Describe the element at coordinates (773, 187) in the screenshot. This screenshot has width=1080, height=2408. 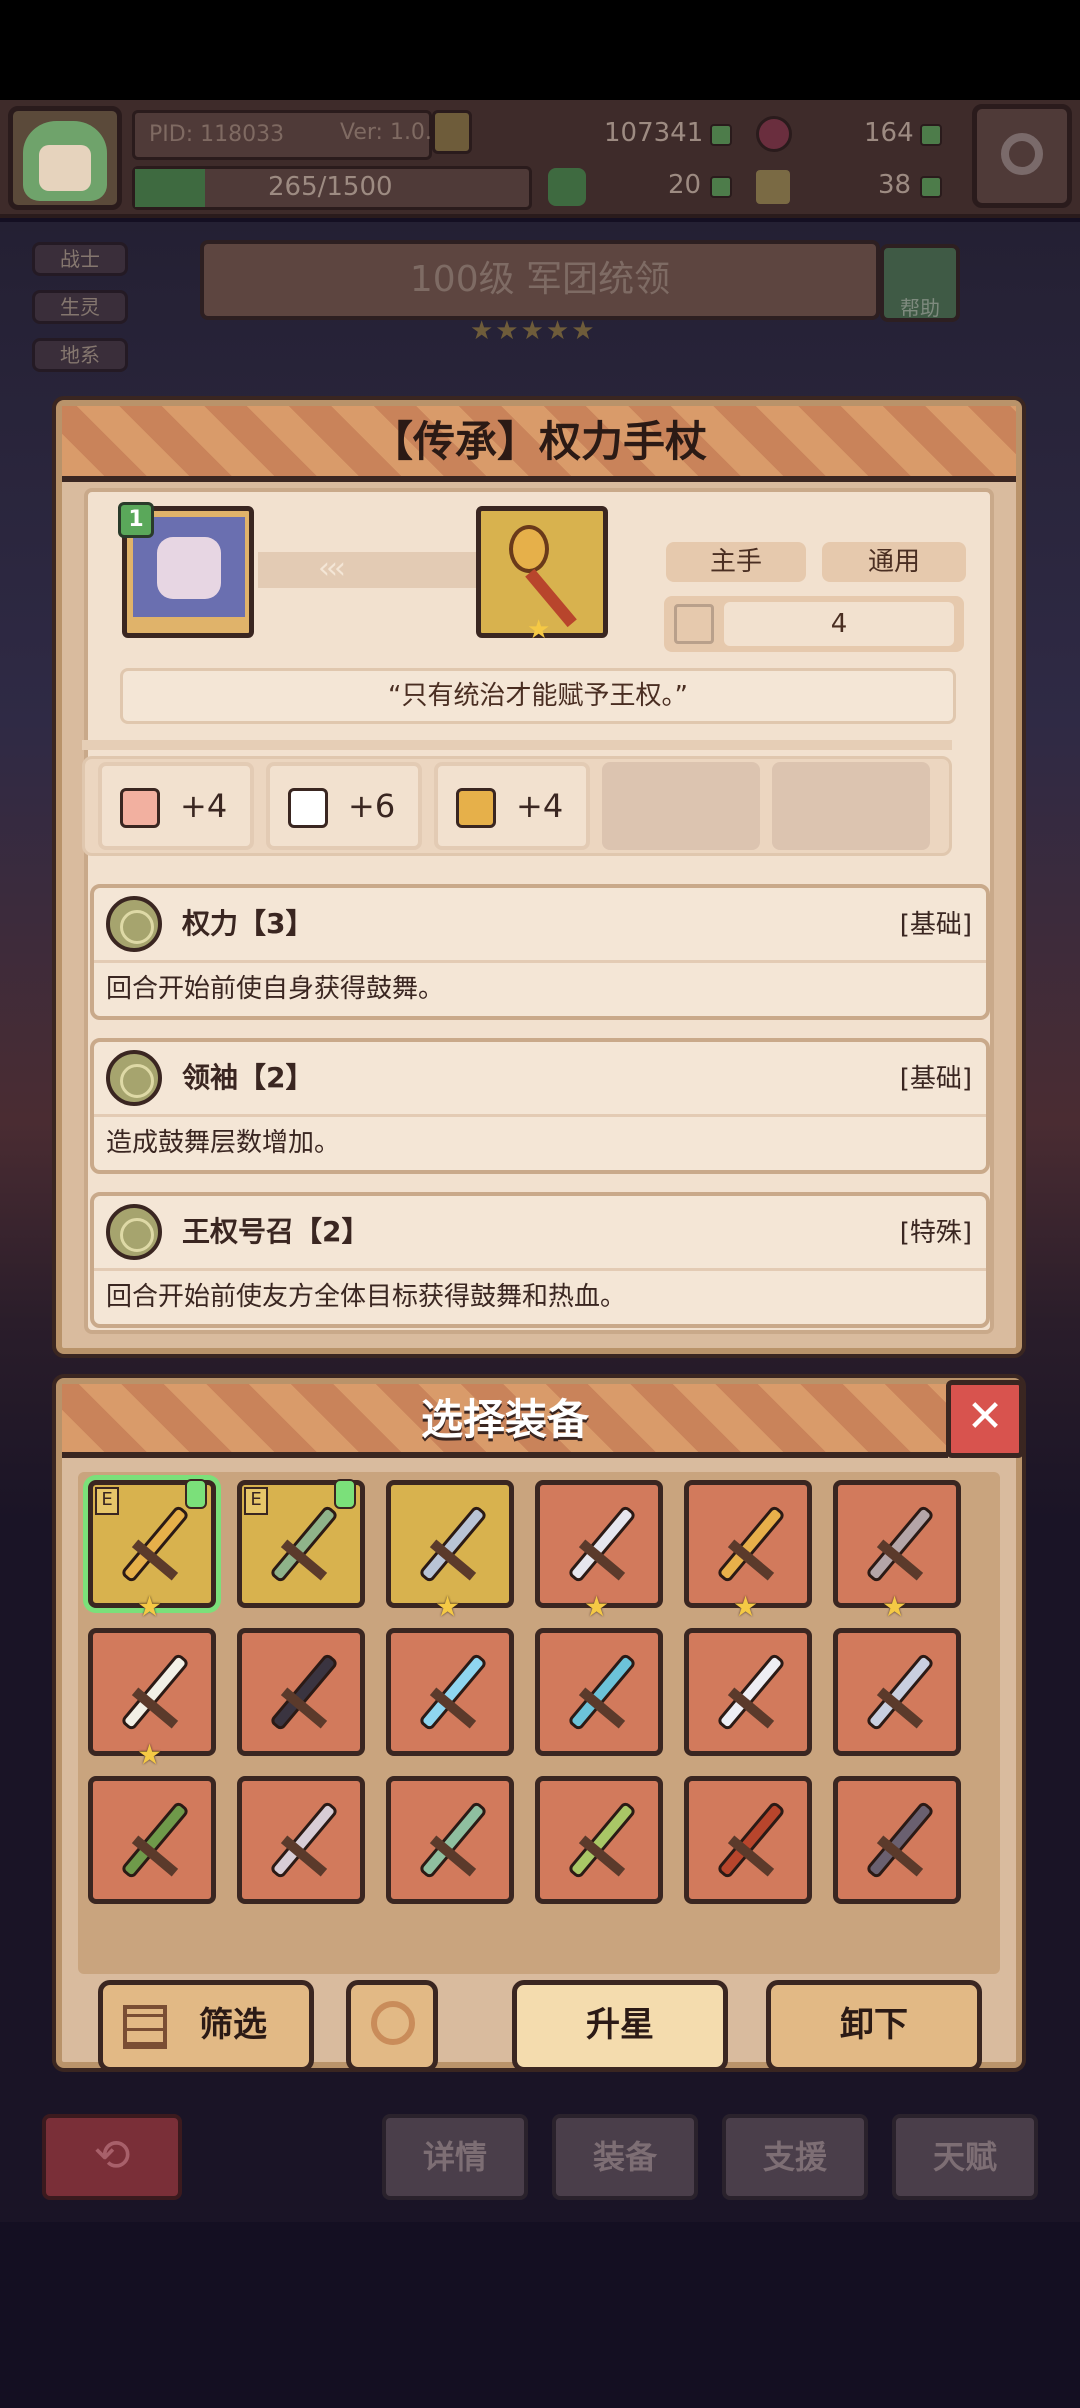
I see `key-icon` at that location.